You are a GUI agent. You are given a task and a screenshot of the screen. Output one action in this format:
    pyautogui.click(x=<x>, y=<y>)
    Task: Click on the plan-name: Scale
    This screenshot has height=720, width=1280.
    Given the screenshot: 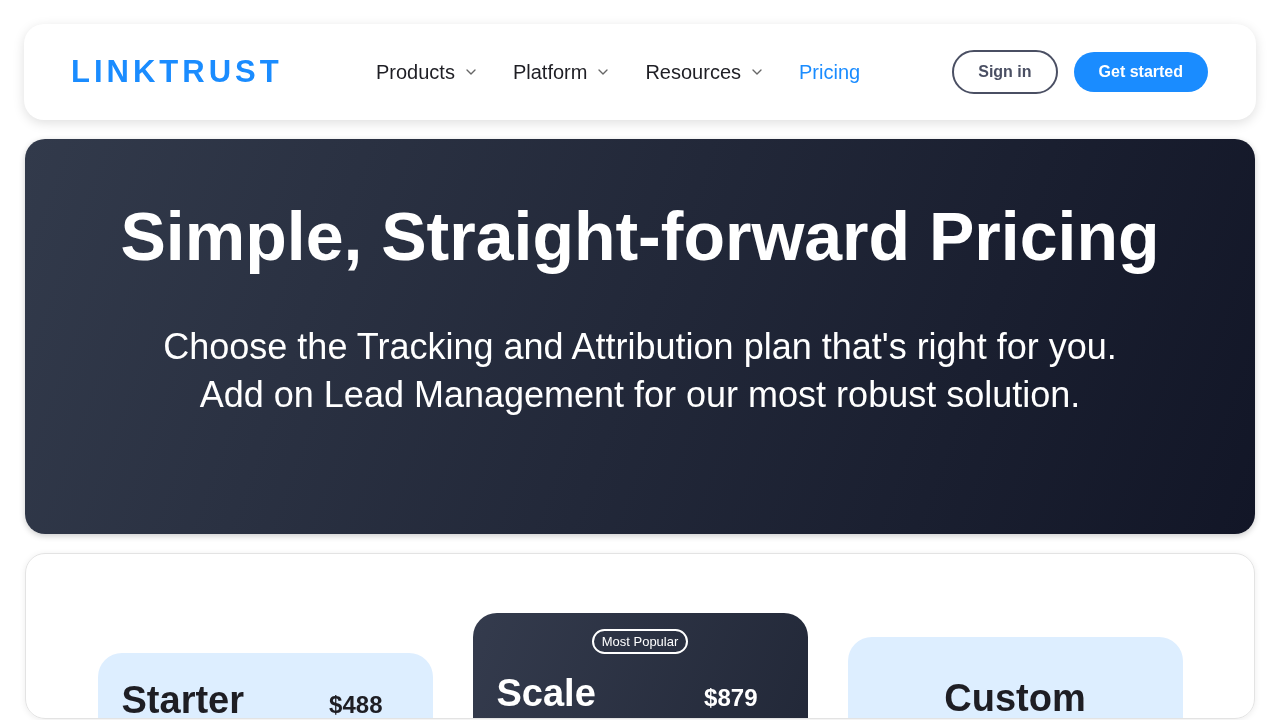 What is the action you would take?
    pyautogui.click(x=546, y=693)
    